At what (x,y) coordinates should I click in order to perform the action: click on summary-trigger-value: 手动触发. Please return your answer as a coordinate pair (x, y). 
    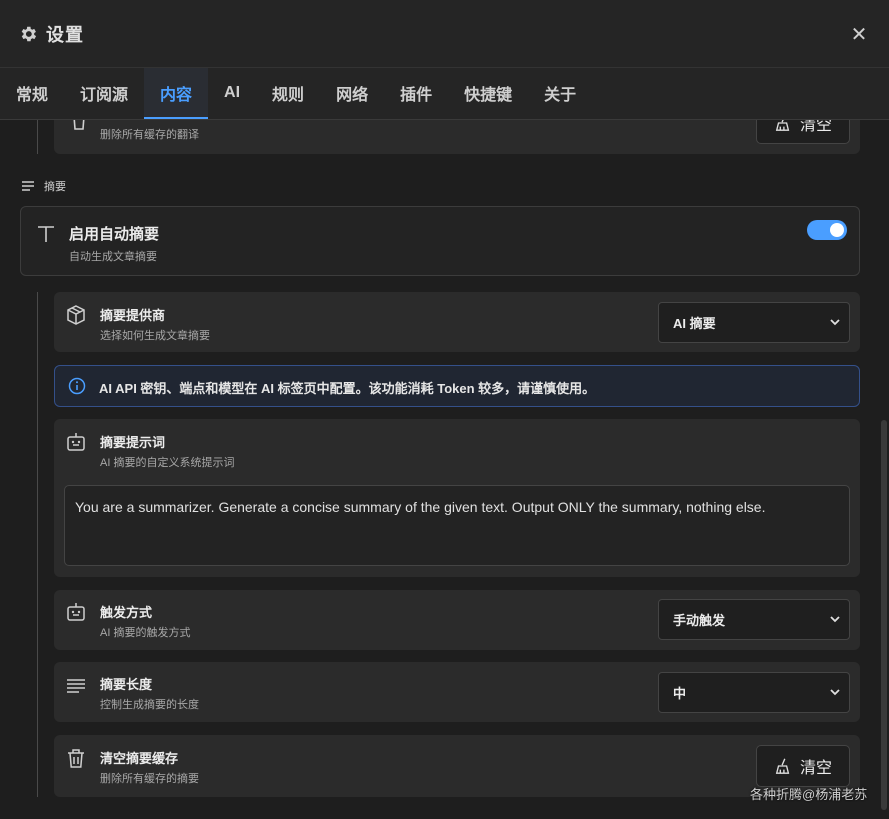
    Looking at the image, I should click on (699, 620).